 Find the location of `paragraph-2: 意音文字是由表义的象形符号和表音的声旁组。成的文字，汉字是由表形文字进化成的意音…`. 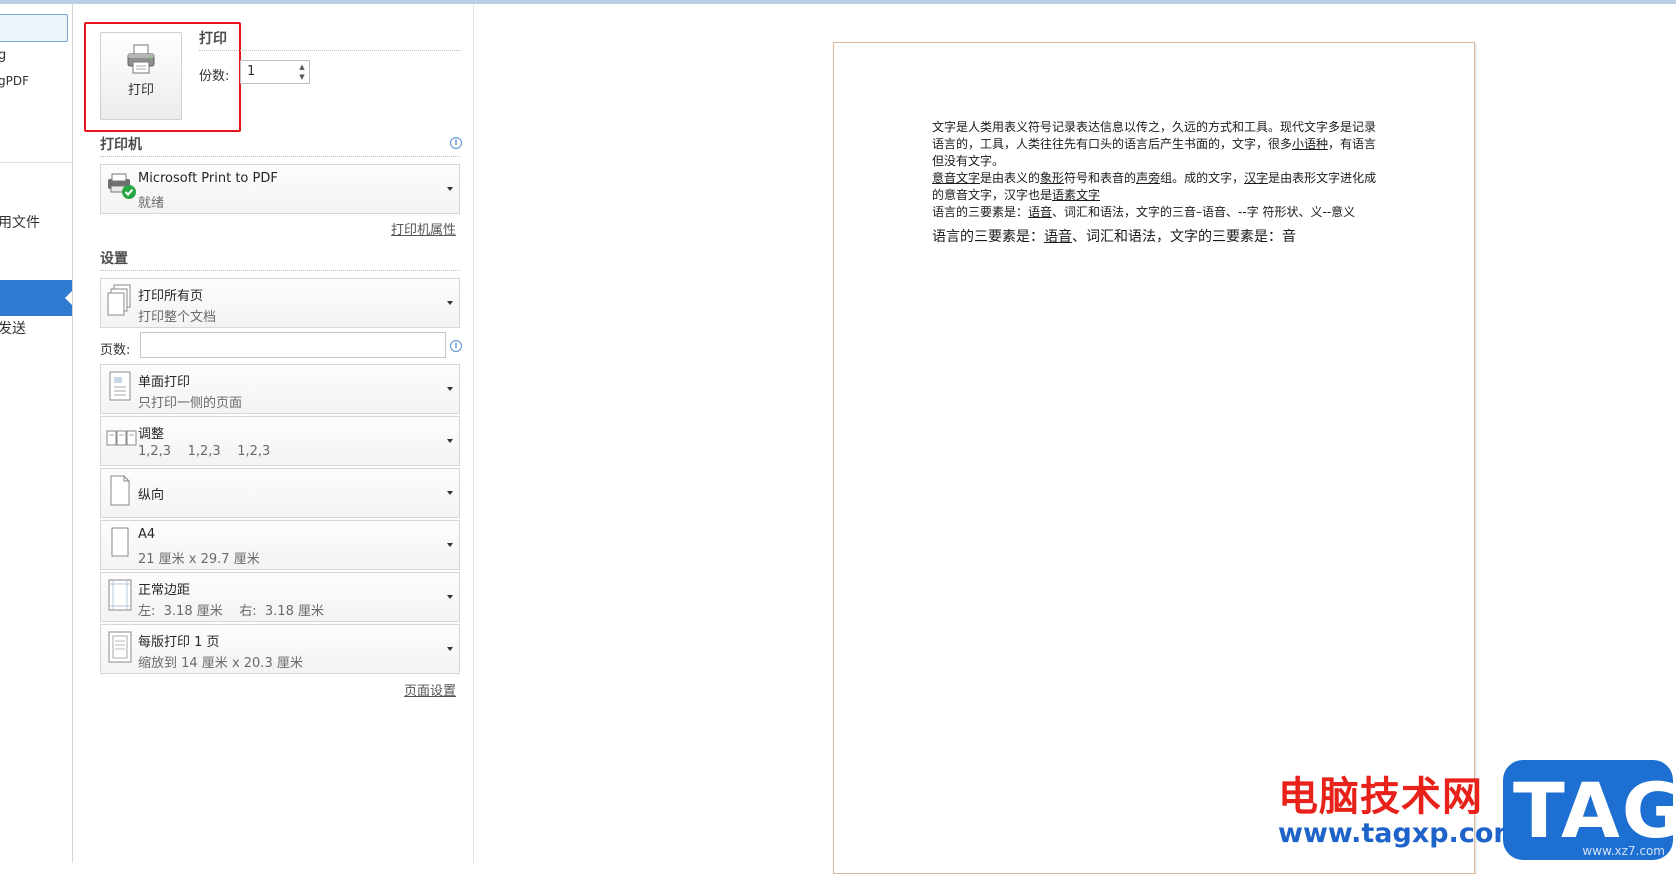

paragraph-2: 意音文字是由表义的象形符号和表音的声旁组。成的文字，汉字是由表形文字进化成的意音… is located at coordinates (1154, 186).